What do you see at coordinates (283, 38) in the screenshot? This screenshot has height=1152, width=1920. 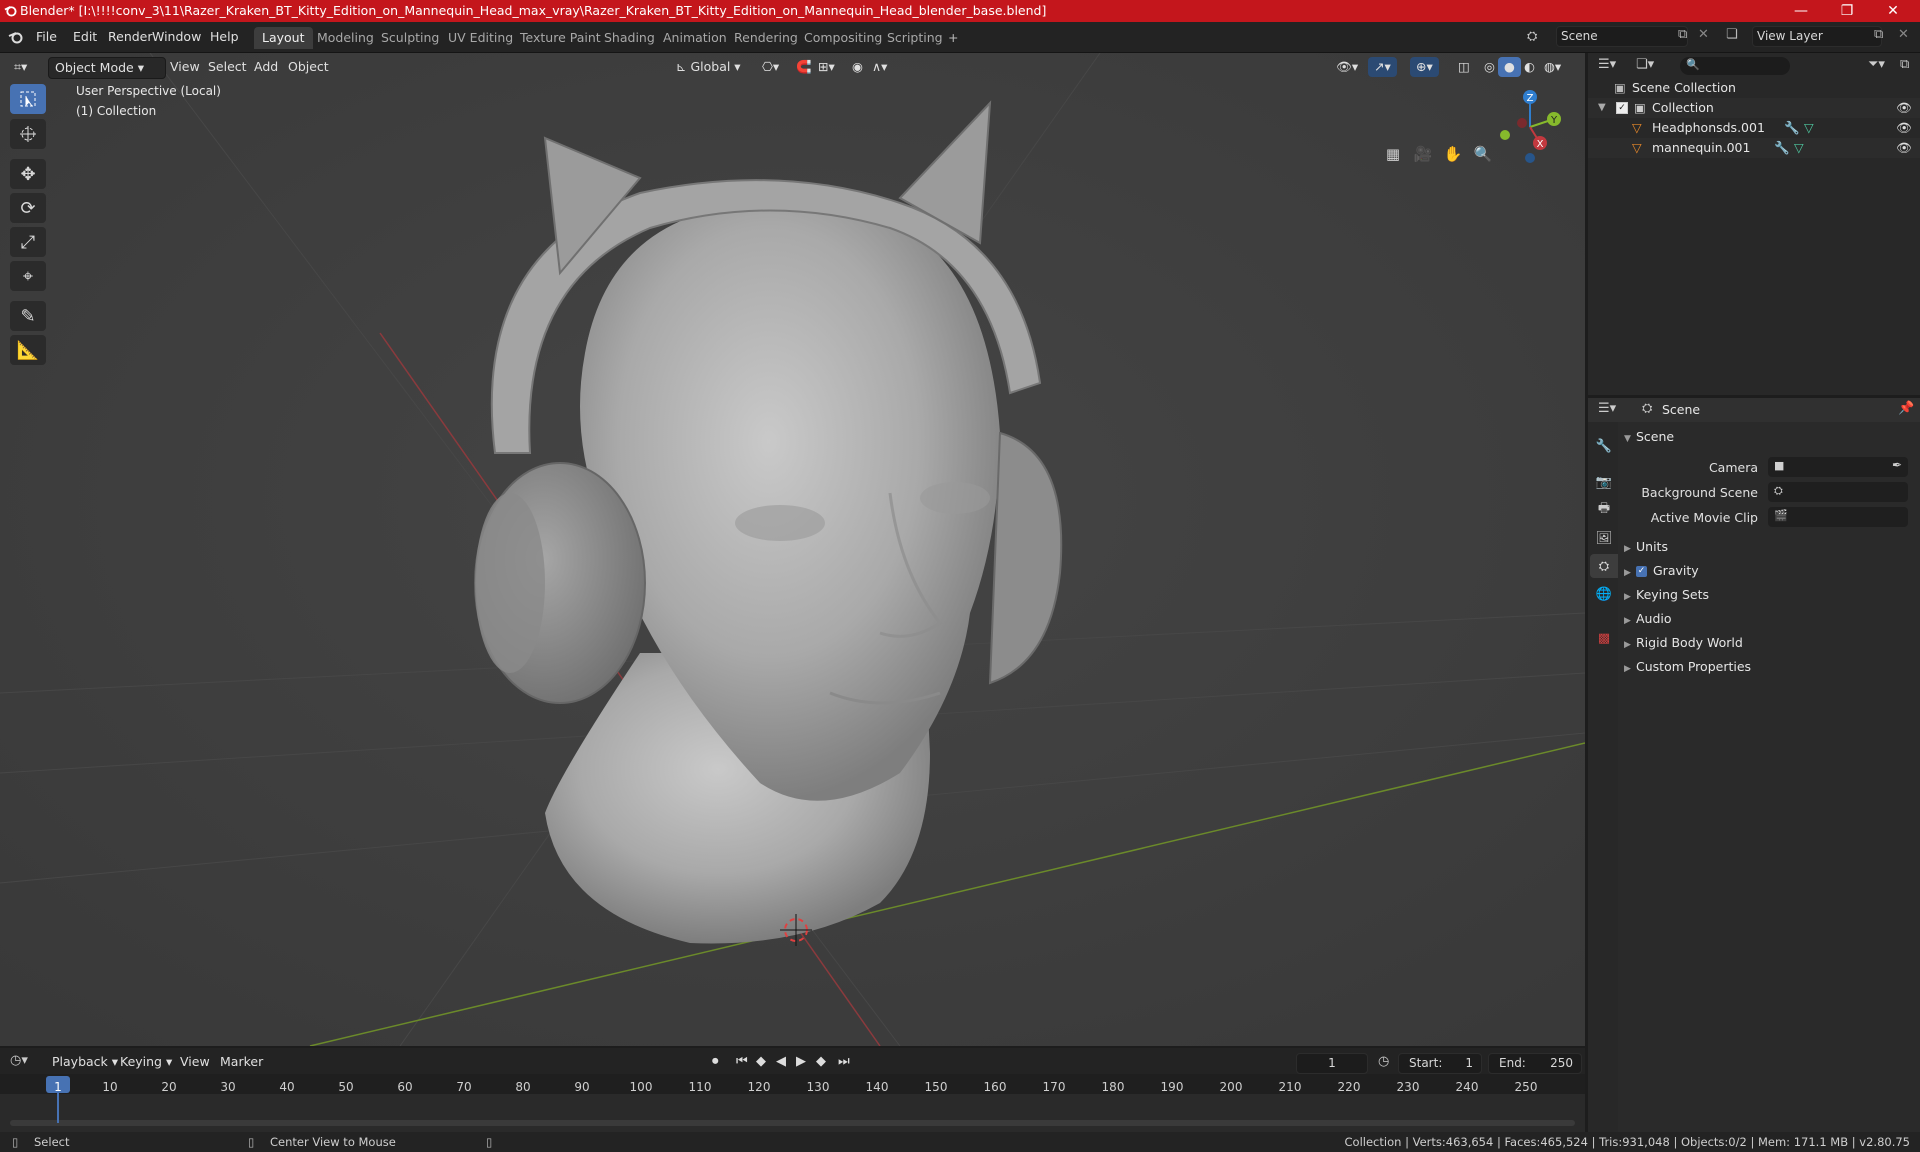 I see `tab-layout: Layout` at bounding box center [283, 38].